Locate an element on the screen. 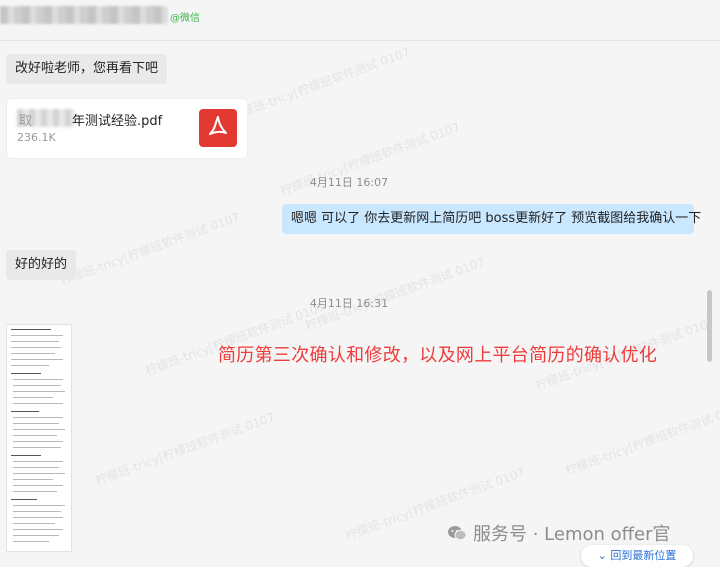 The height and width of the screenshot is (567, 720). scrollbar-thumb is located at coordinates (709, 326).